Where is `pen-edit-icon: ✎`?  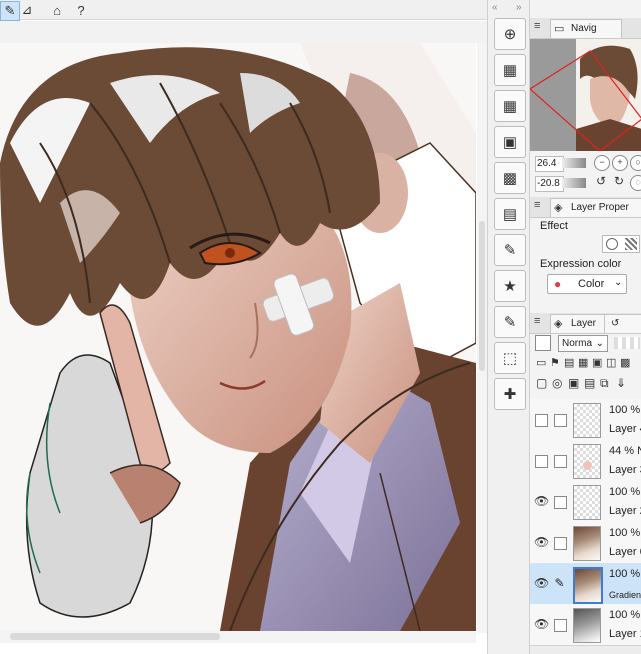
pen-edit-icon: ✎ is located at coordinates (10, 11).